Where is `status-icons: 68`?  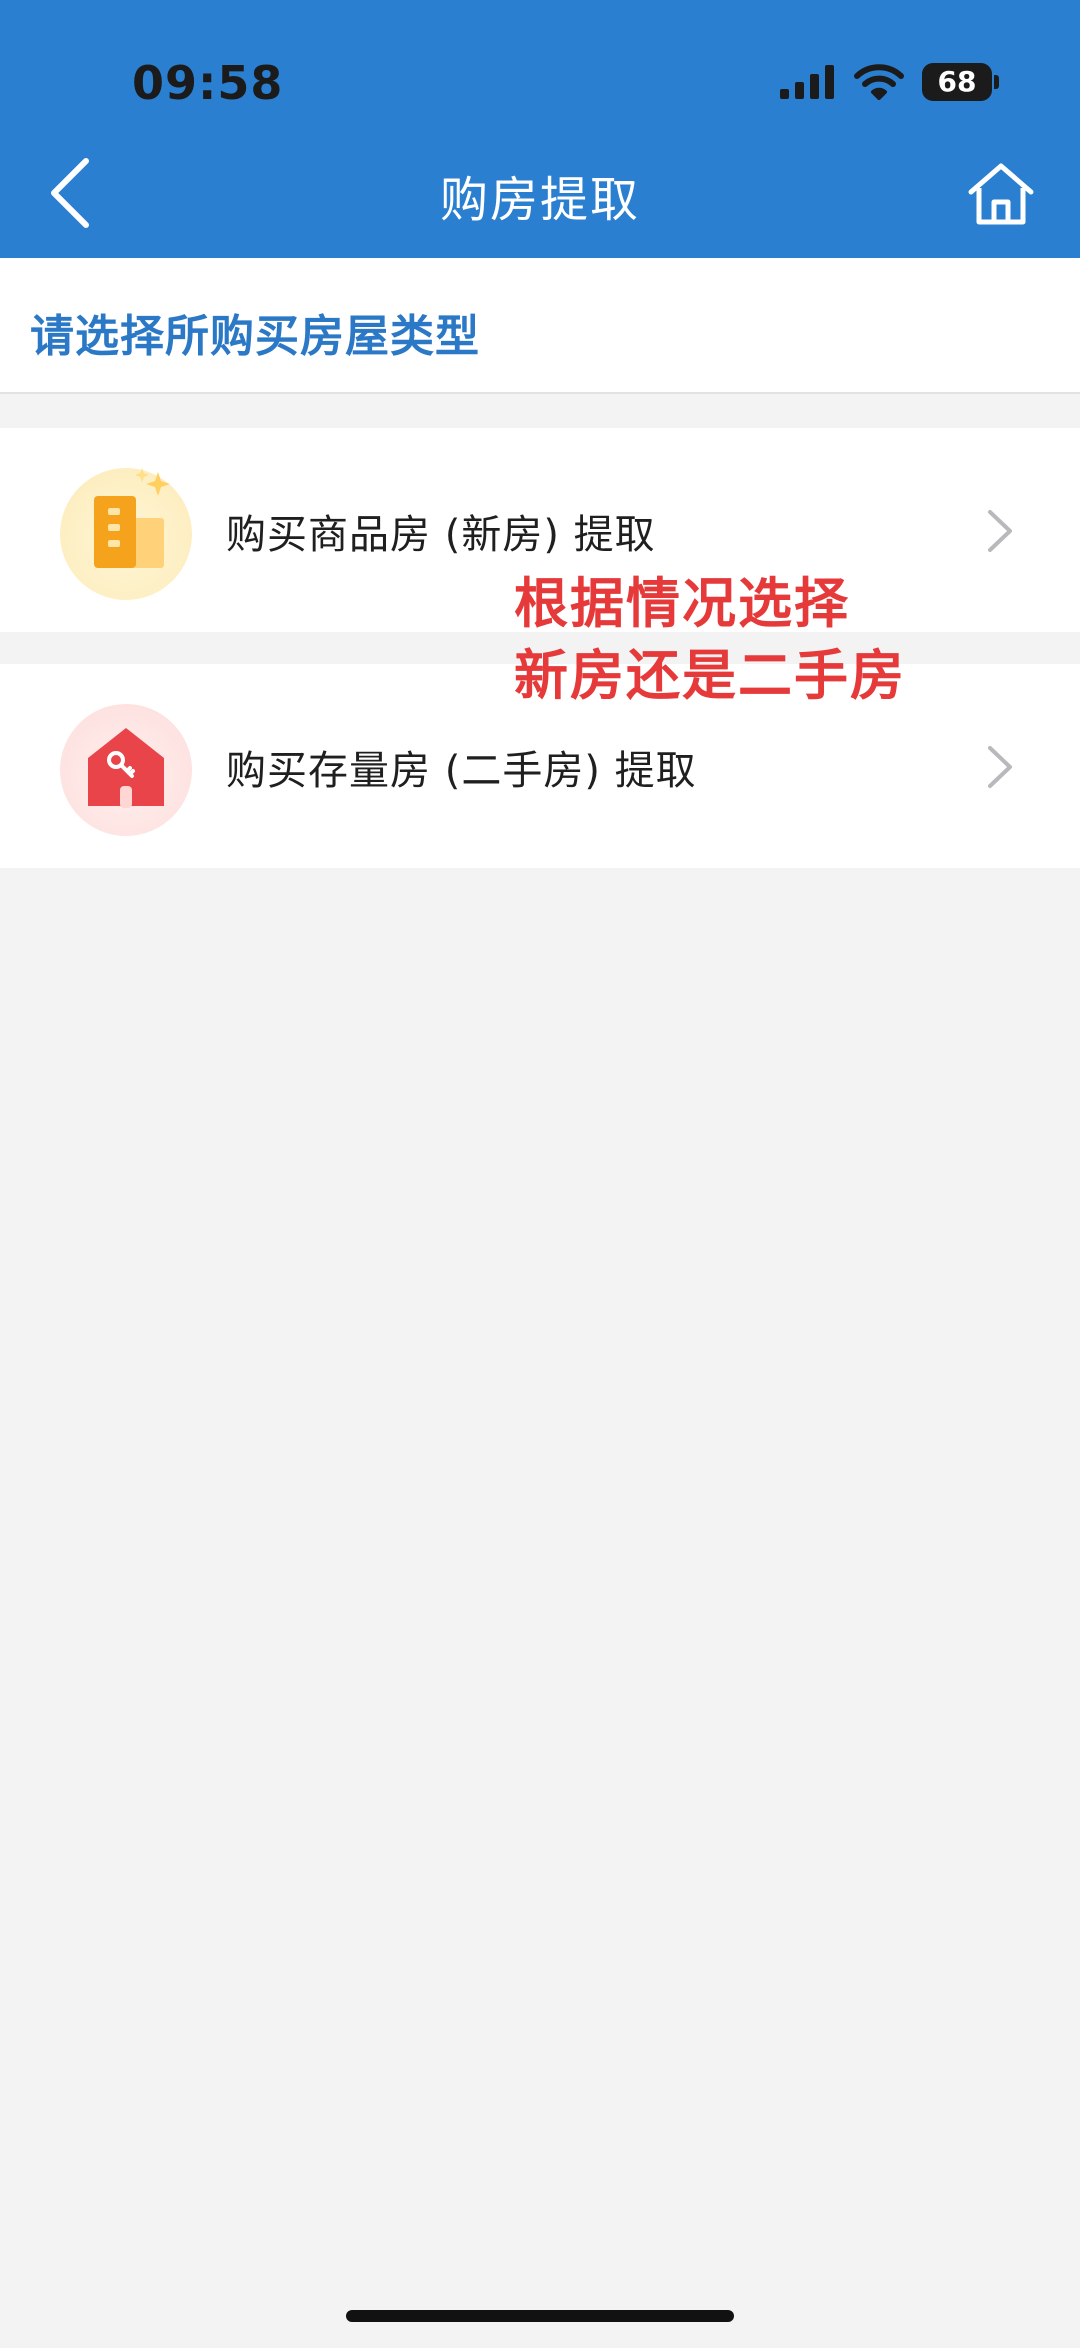
status-icons: 68 is located at coordinates (889, 82).